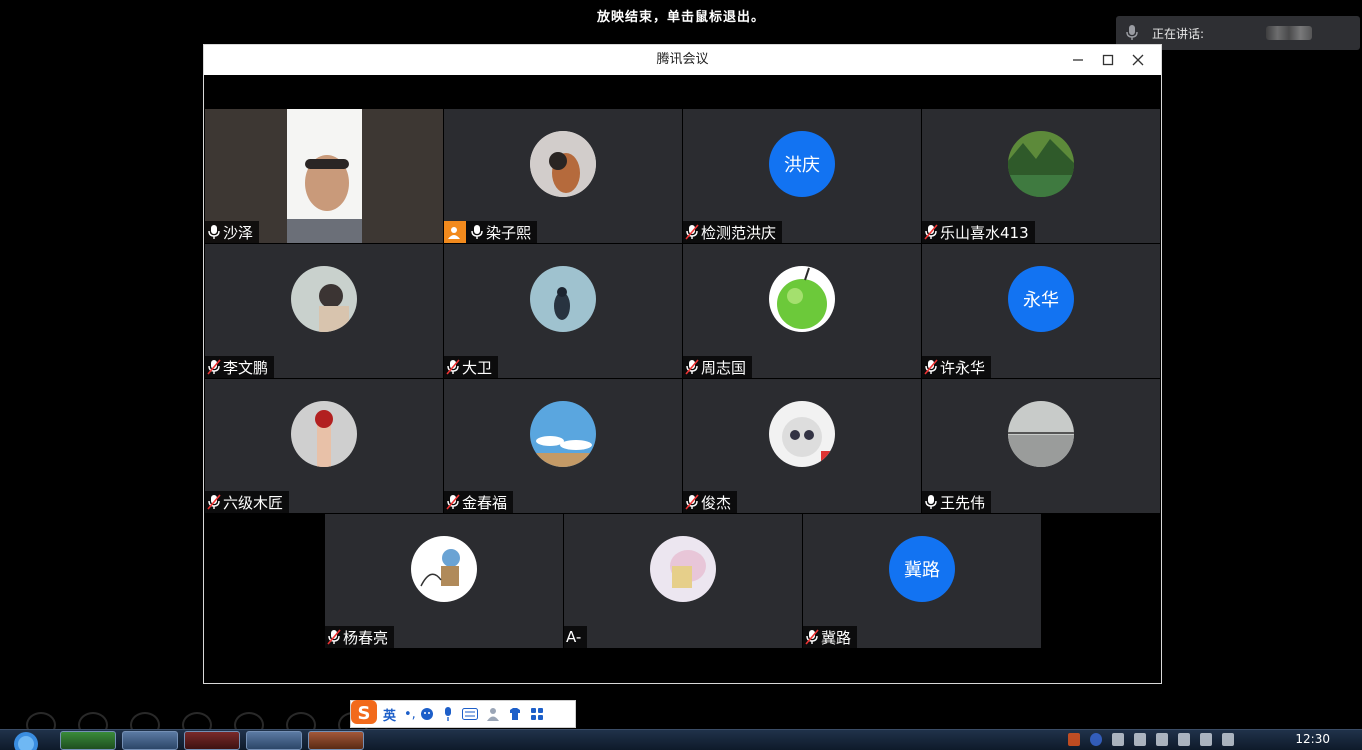 This screenshot has height=750, width=1362. I want to click on user-icon, so click(493, 714).